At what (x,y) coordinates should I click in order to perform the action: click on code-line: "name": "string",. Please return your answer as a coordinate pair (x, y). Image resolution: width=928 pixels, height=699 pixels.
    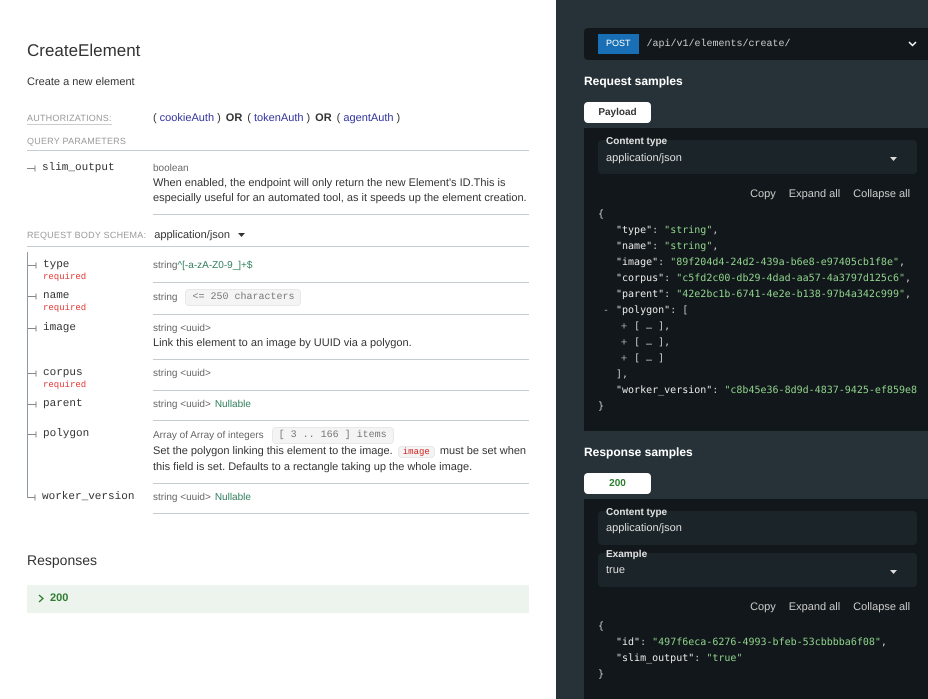
    Looking at the image, I should click on (667, 246).